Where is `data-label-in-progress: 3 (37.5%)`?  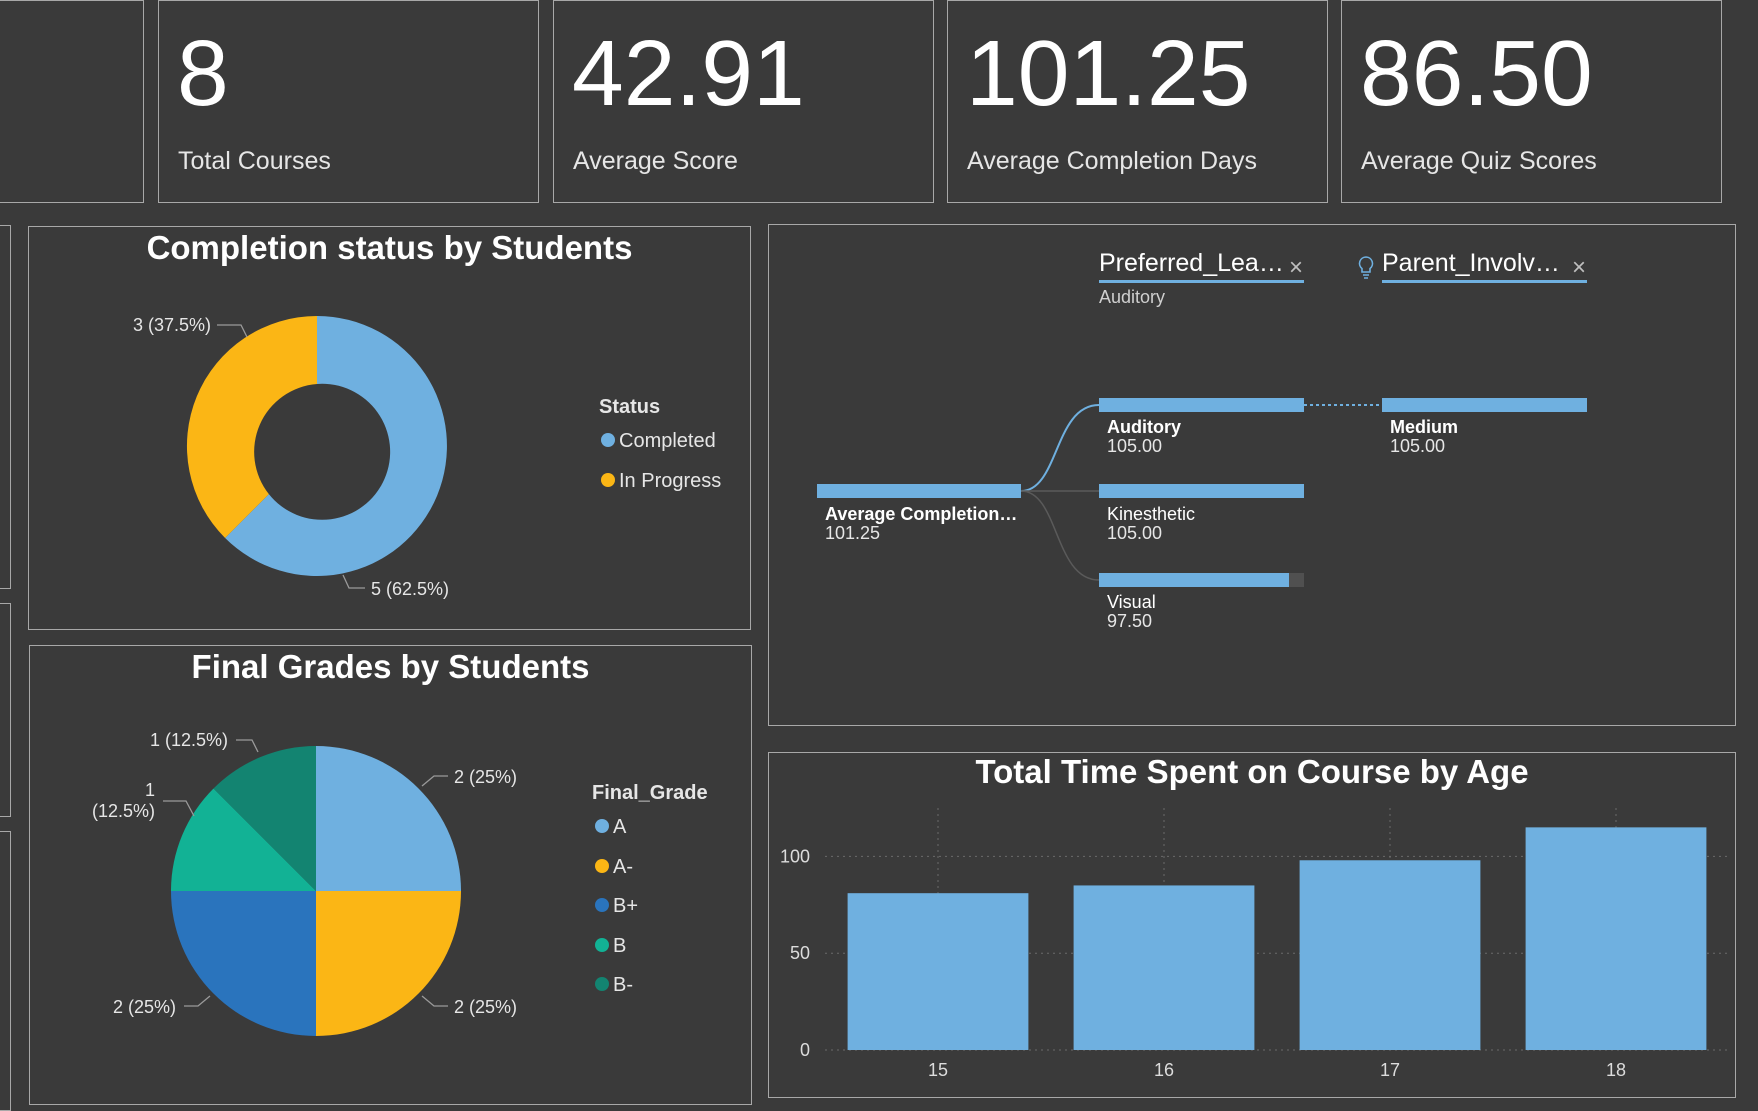
data-label-in-progress: 3 (37.5%) is located at coordinates (172, 325).